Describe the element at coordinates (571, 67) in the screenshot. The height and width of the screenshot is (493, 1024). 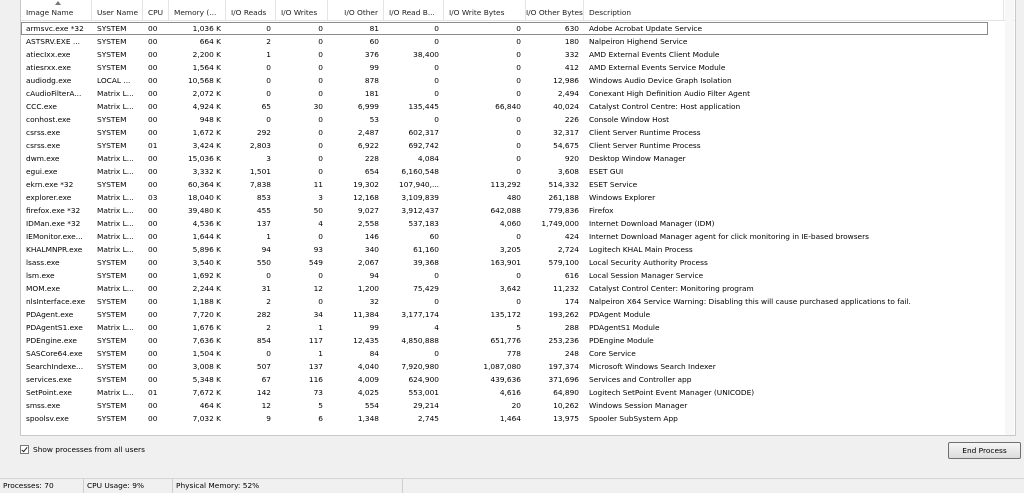
I see `cell-io-other-bytes: 412` at that location.